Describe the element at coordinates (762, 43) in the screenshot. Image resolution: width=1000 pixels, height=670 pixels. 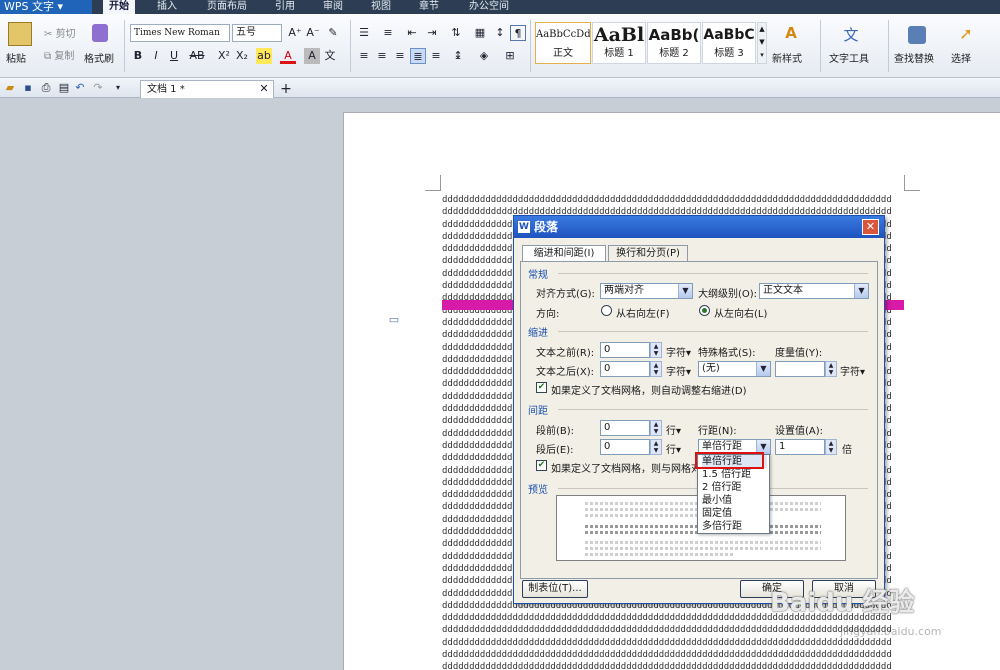
I see `styles-scroll: ▲ ▼ ▾` at that location.